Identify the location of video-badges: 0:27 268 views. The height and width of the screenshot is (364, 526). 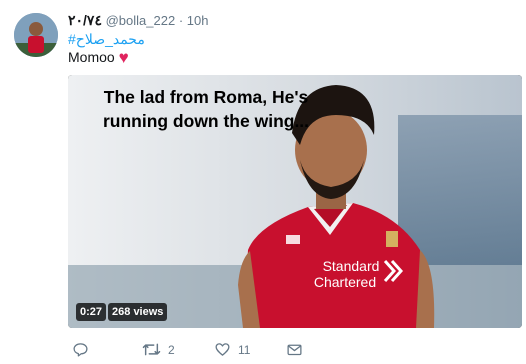
(122, 312).